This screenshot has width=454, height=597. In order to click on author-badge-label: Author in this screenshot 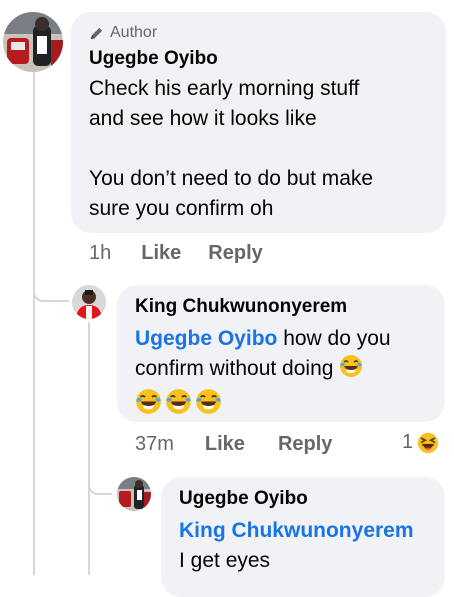, I will do `click(134, 32)`.